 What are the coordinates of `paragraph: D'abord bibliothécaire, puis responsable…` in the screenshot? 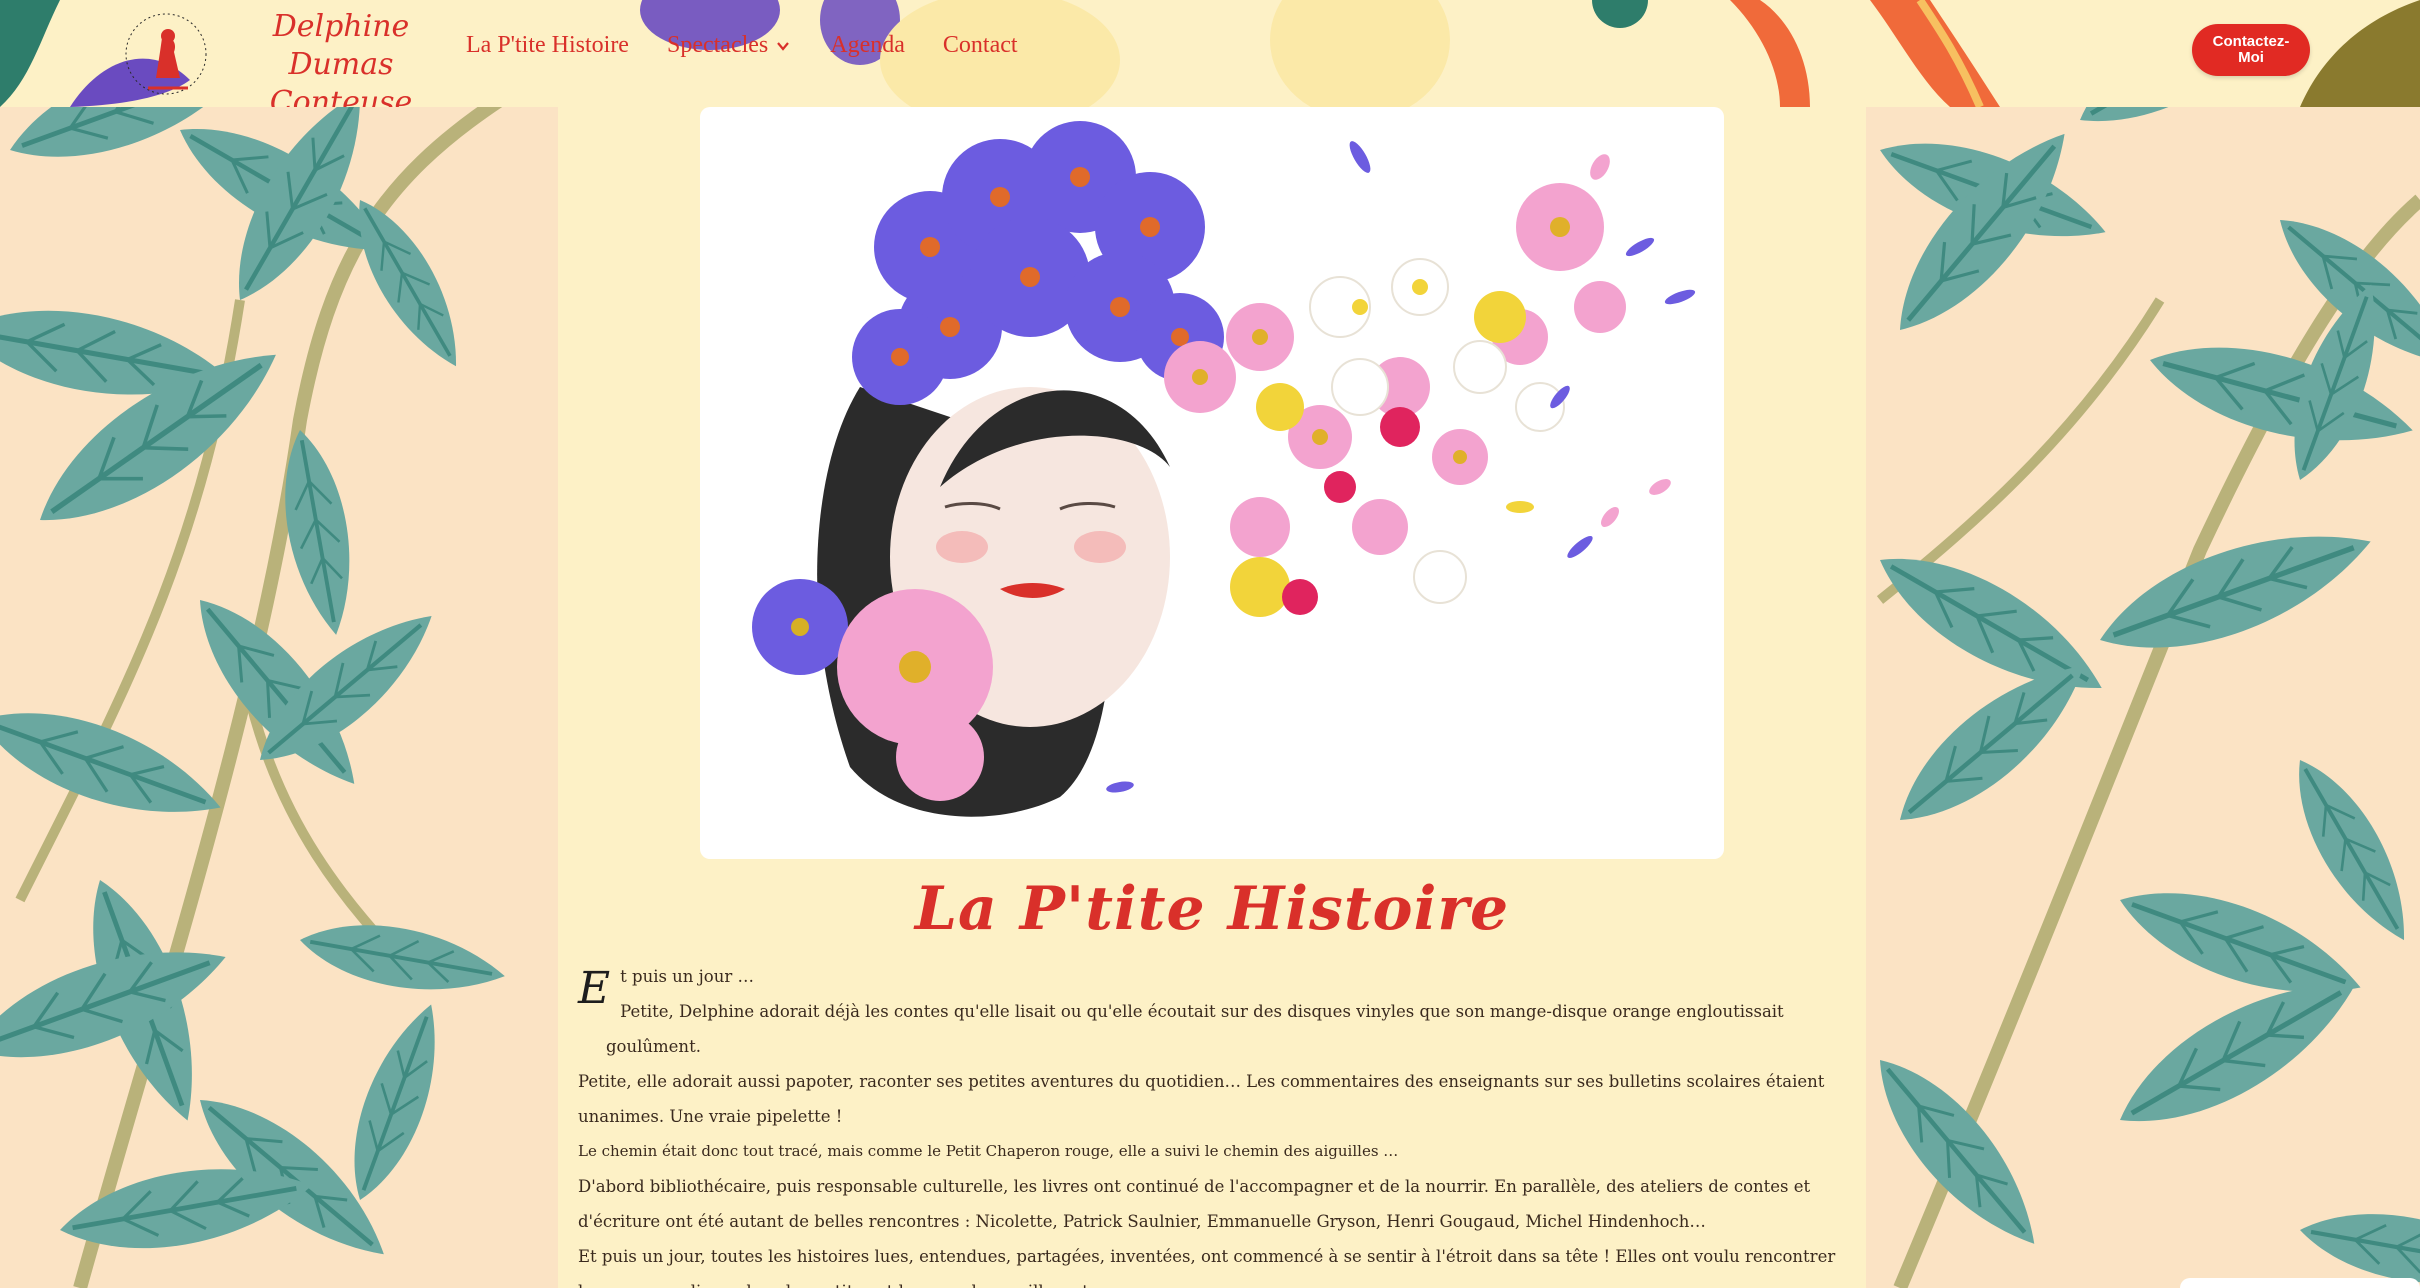 It's located at (1194, 1204).